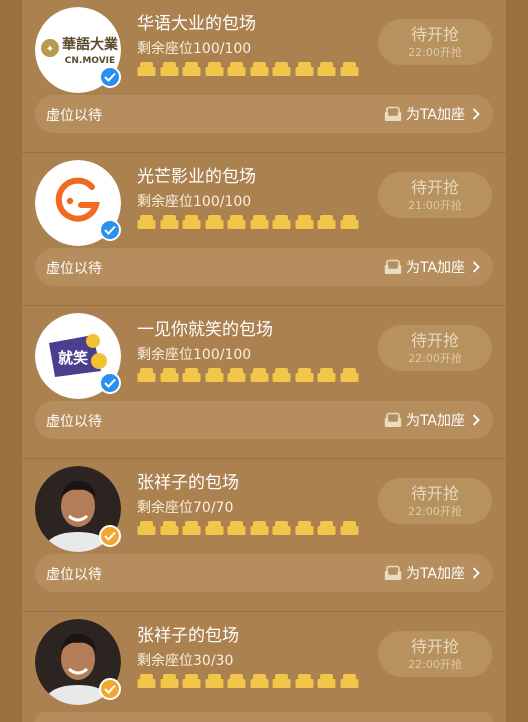  Describe the element at coordinates (435, 205) in the screenshot. I see `grab-start-time: 21:00开抢` at that location.